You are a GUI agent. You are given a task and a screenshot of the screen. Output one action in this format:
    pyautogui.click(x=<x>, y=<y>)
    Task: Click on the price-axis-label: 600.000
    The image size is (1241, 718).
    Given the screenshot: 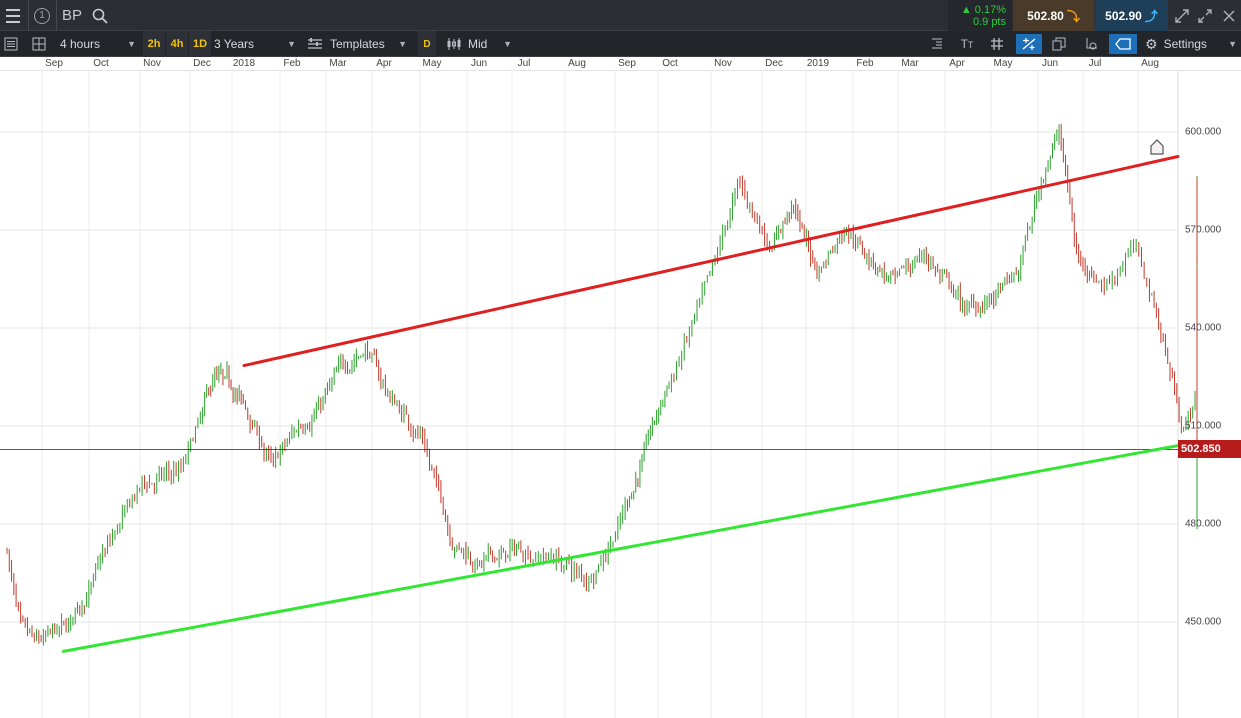 What is the action you would take?
    pyautogui.click(x=1203, y=132)
    